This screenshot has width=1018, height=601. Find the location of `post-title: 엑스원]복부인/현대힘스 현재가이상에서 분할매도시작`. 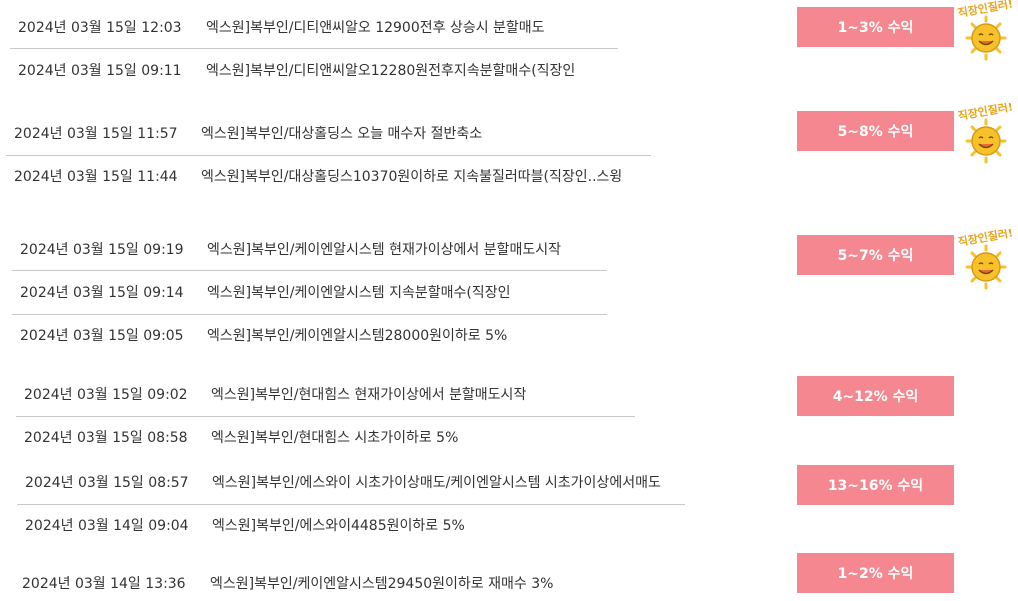

post-title: 엑스원]복부인/현대힘스 현재가이상에서 분할매도시작 is located at coordinates (368, 395).